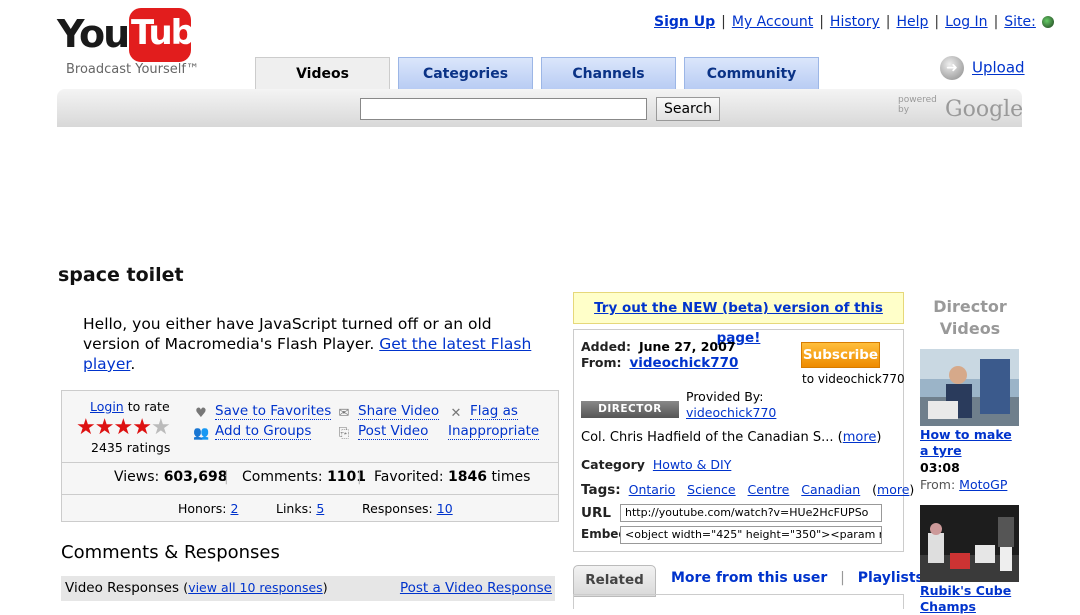 The image size is (1080, 615). I want to click on category-link: Howto & DIY, so click(692, 464).